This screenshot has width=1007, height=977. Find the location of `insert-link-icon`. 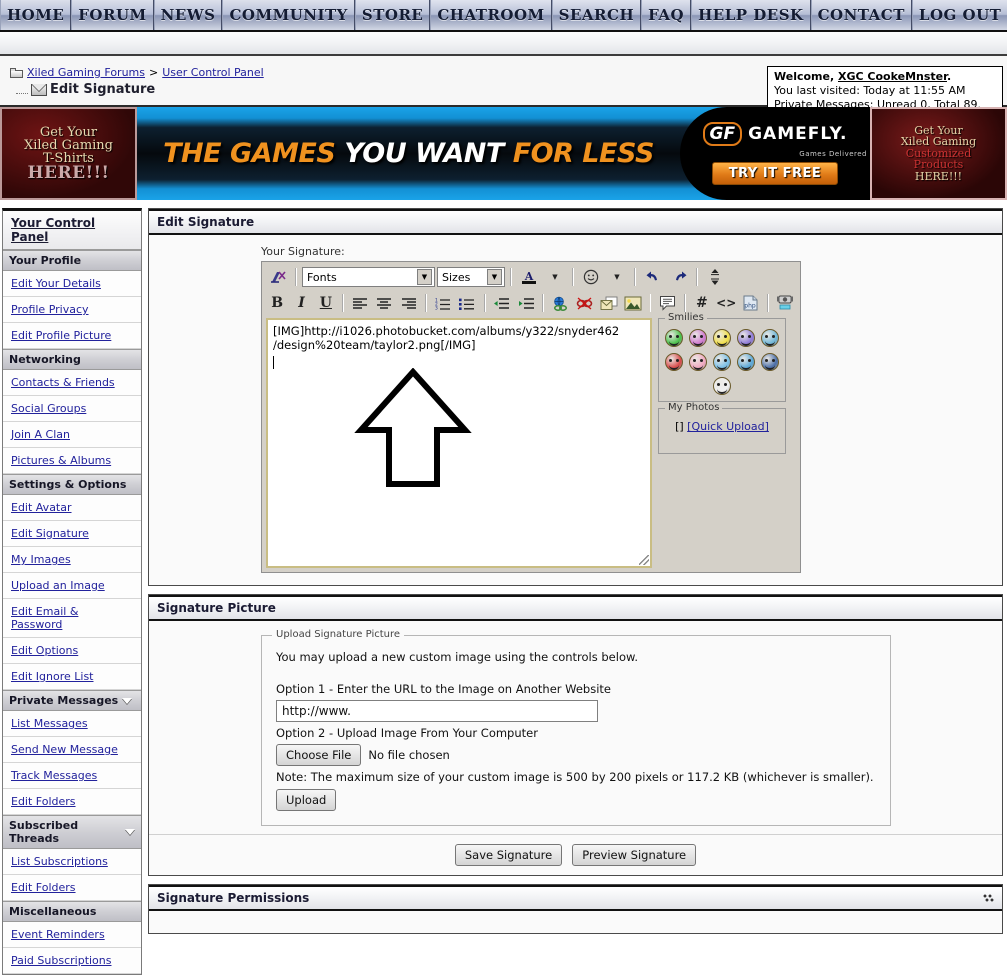

insert-link-icon is located at coordinates (560, 303).